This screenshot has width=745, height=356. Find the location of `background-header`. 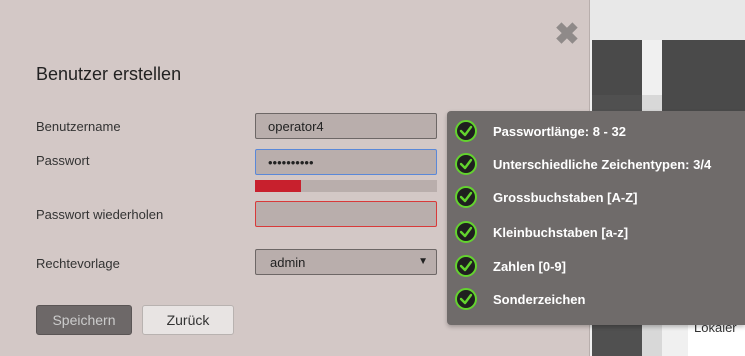

background-header is located at coordinates (667, 20).